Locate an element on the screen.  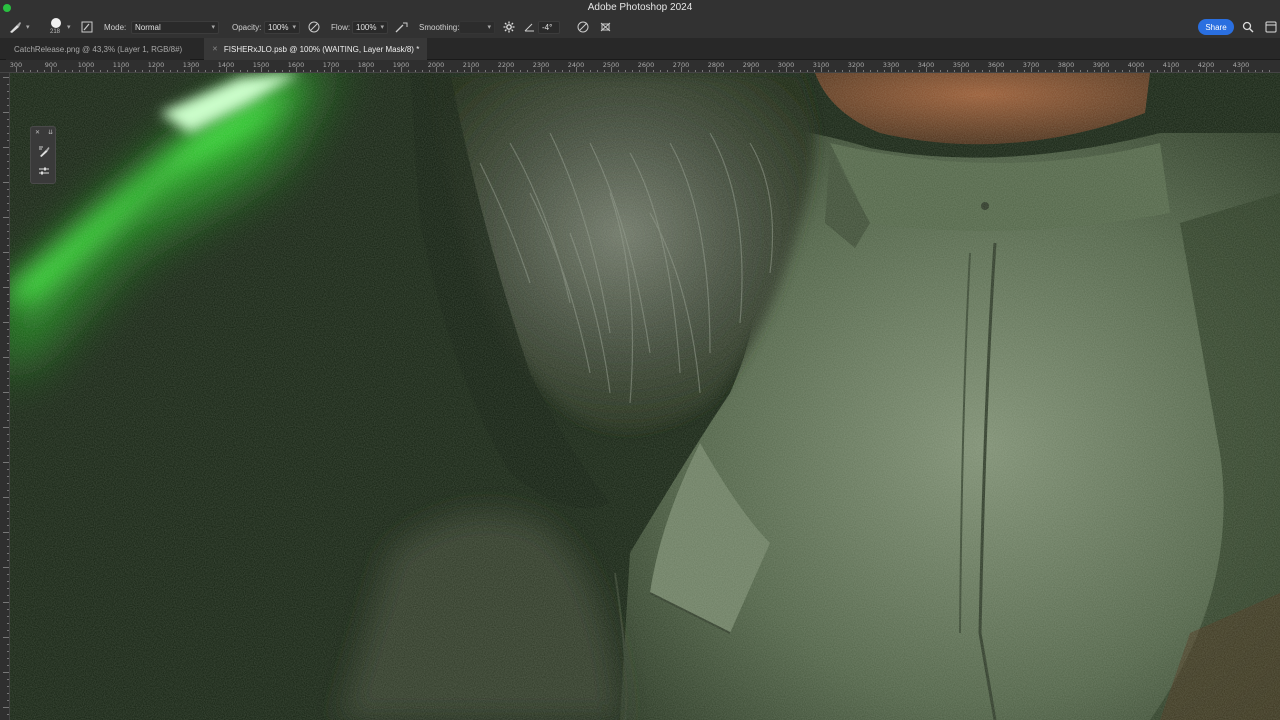
share-button: Share is located at coordinates (1216, 27).